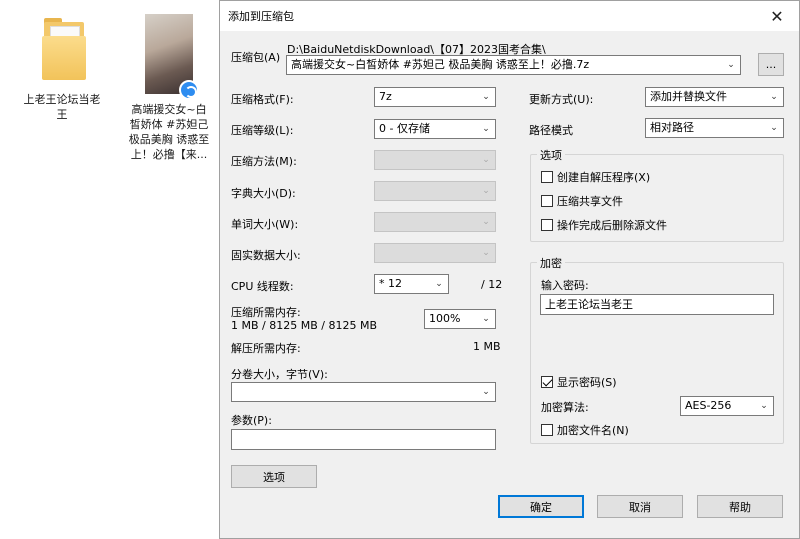 This screenshot has width=800, height=539. Describe the element at coordinates (279, 374) in the screenshot. I see `split-label: 分卷大小，字节(V):` at that location.